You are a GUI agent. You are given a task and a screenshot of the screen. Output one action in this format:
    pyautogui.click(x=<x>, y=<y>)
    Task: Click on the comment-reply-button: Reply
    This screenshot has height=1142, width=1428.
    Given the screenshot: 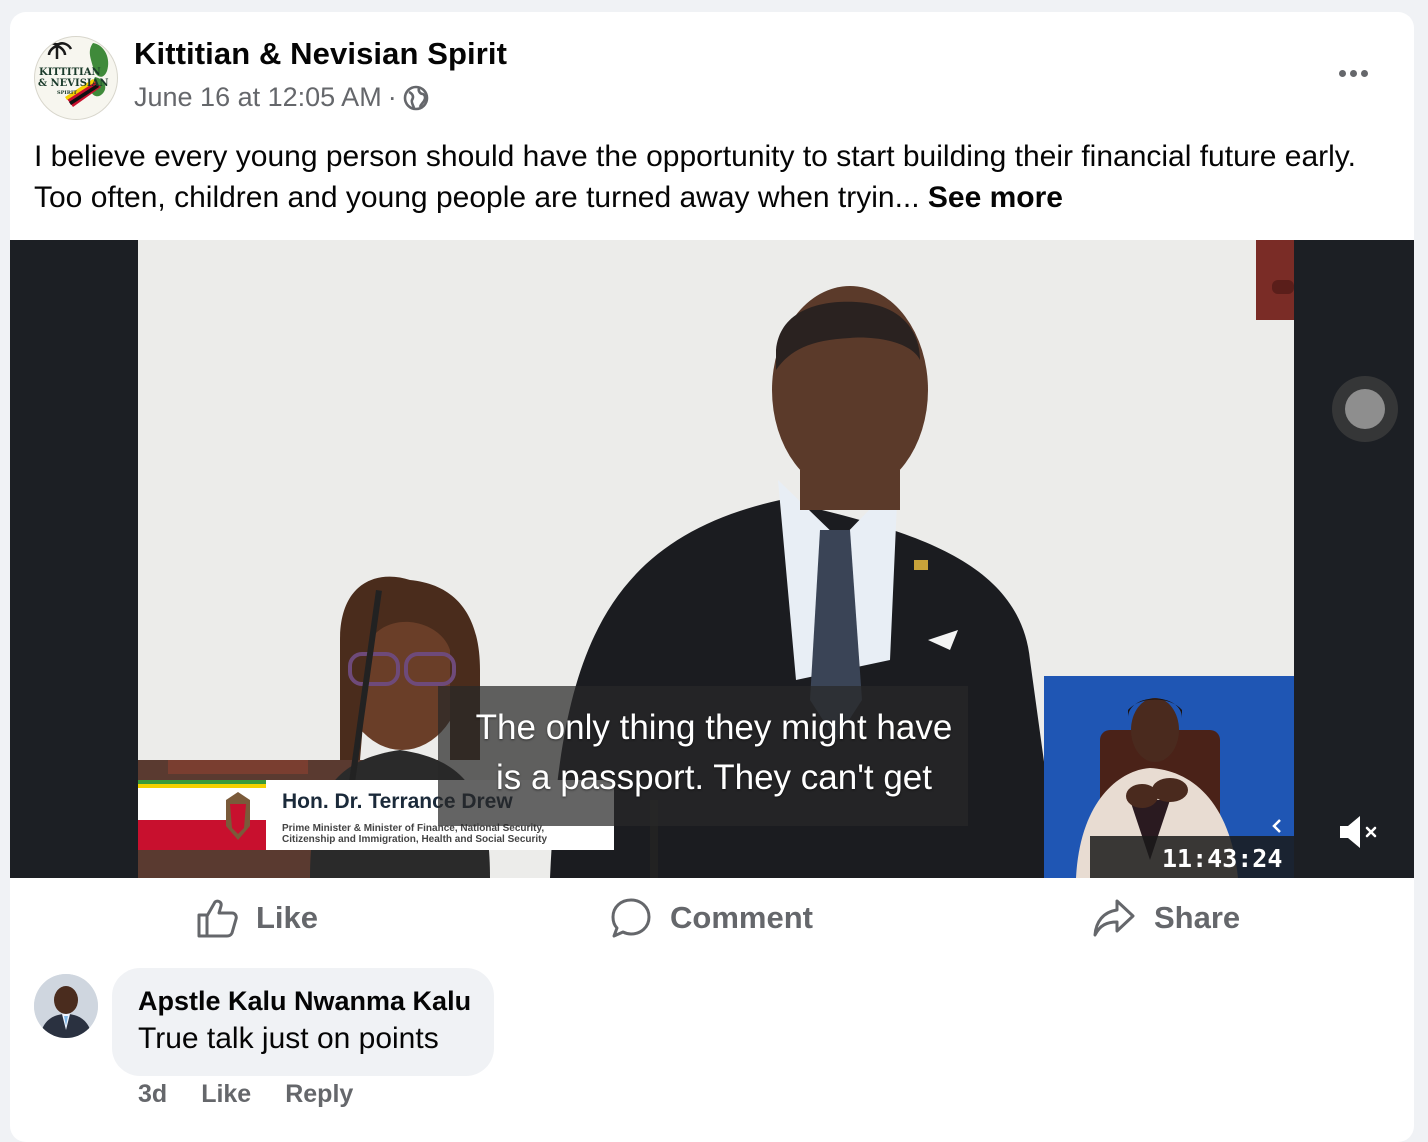 What is the action you would take?
    pyautogui.click(x=319, y=1094)
    